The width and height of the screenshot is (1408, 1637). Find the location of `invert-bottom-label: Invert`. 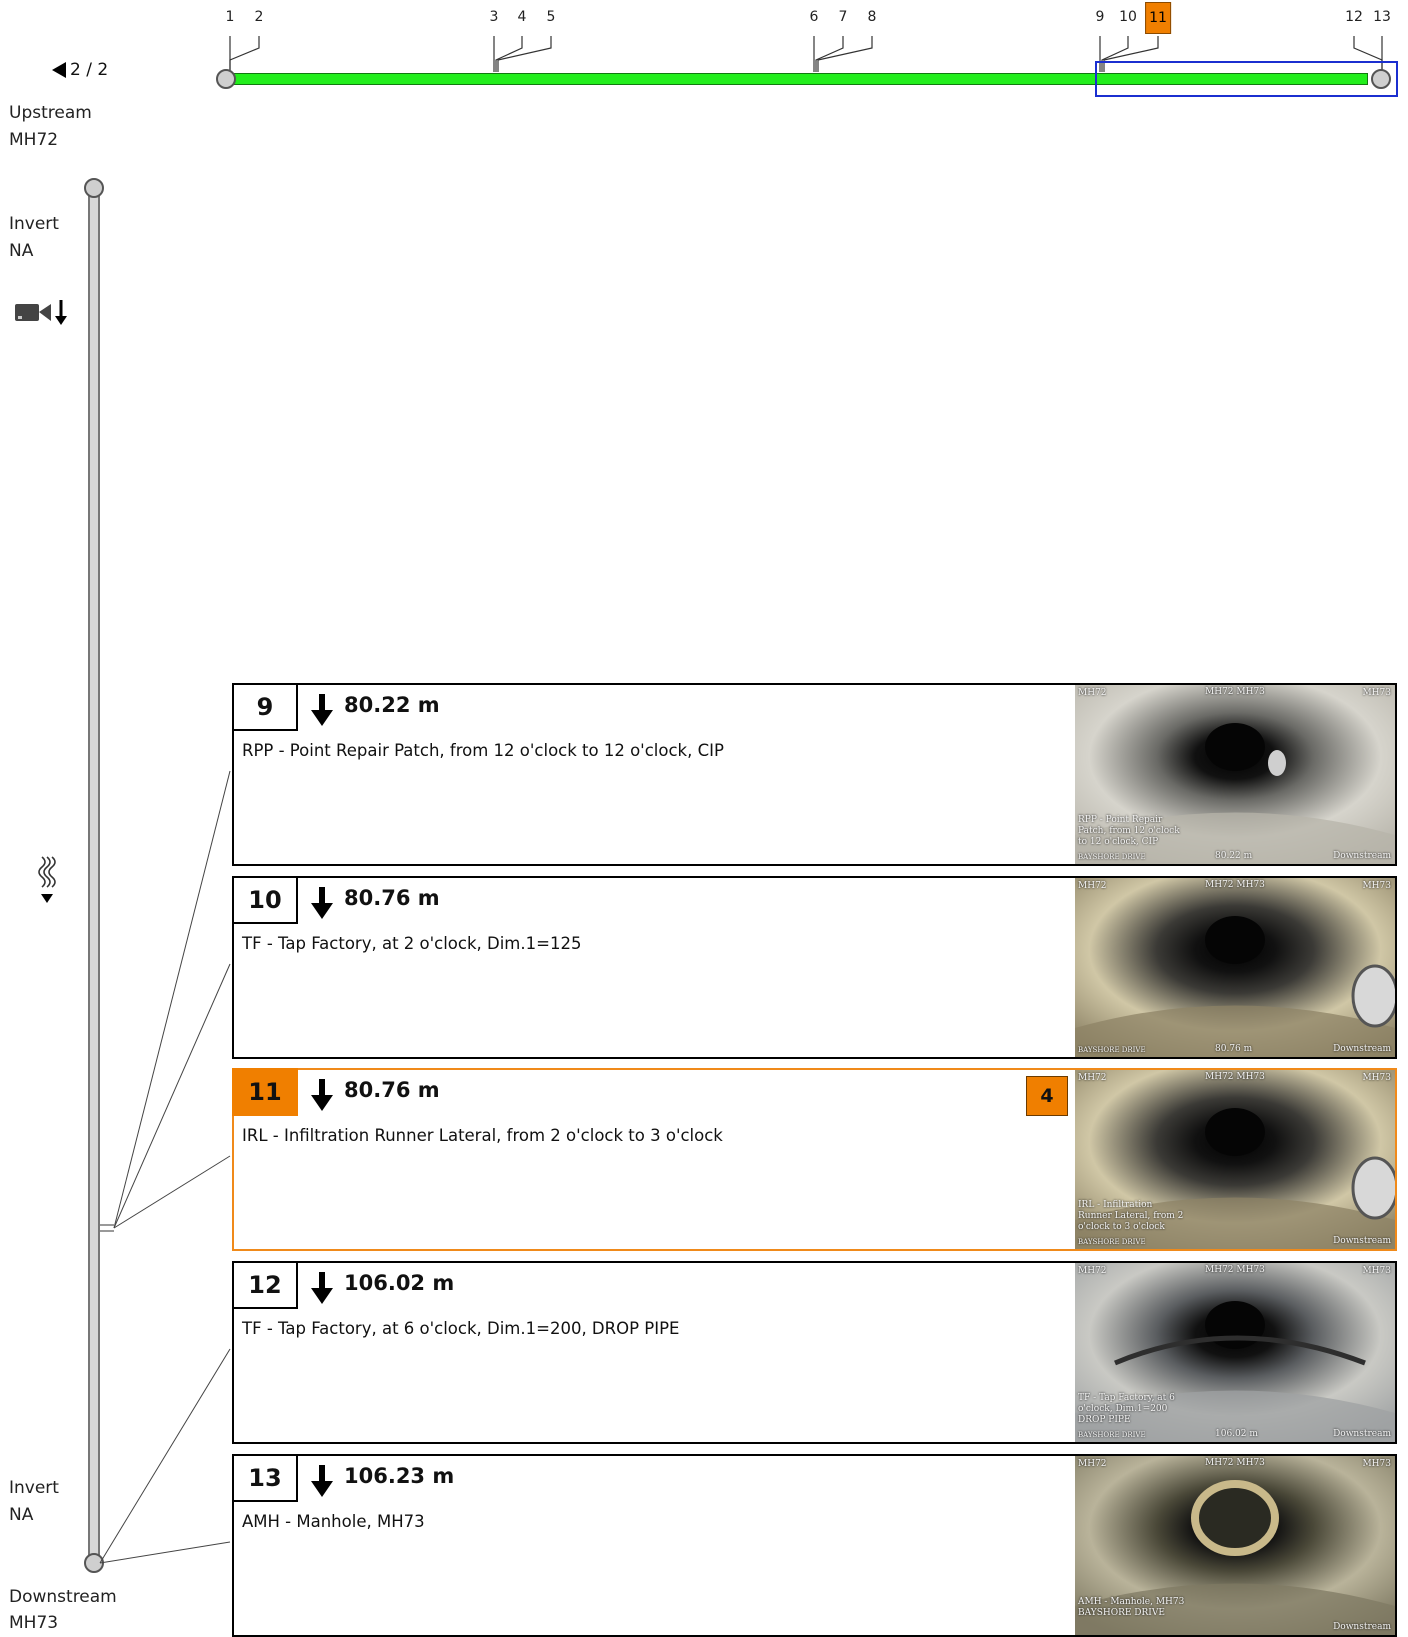

invert-bottom-label: Invert is located at coordinates (34, 1488).